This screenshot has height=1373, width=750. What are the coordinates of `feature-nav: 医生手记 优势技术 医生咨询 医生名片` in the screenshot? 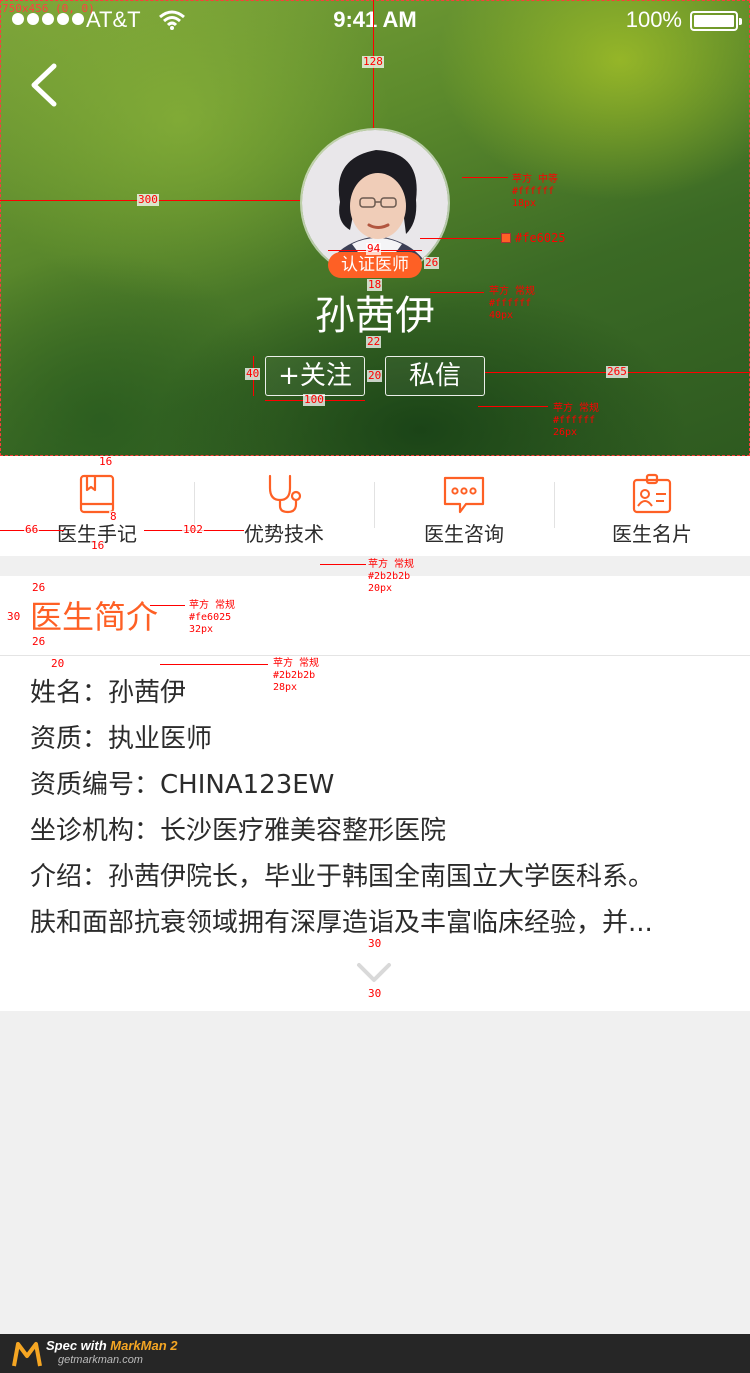 It's located at (375, 506).